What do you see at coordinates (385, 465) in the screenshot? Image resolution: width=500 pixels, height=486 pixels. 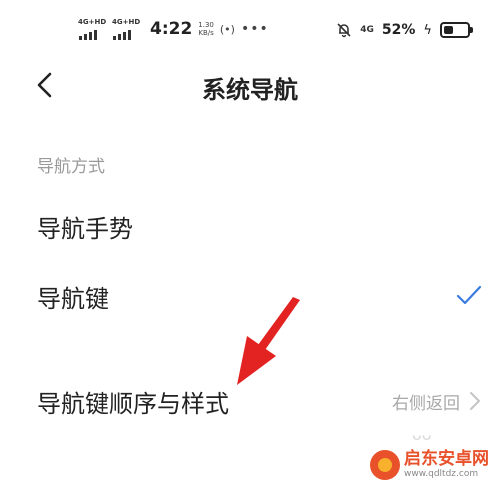 I see `watermark-logo-icon` at bounding box center [385, 465].